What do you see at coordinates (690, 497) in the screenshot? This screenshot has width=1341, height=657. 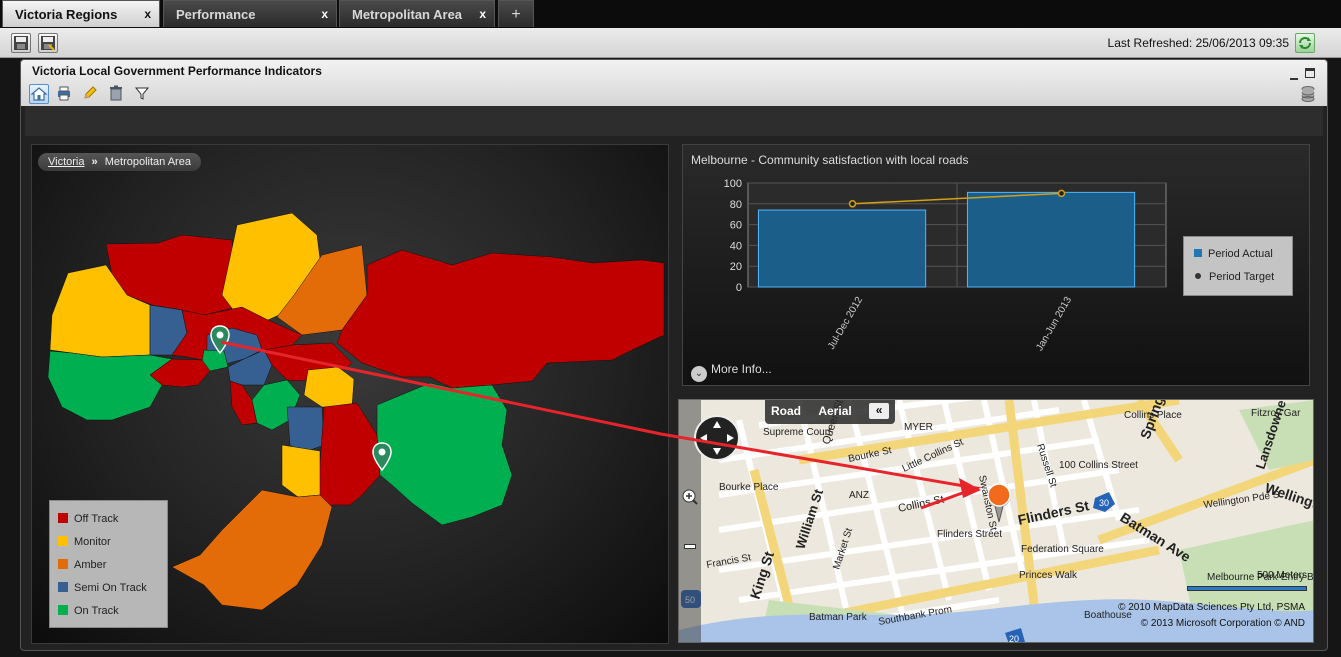 I see `zoom-in-icon` at bounding box center [690, 497].